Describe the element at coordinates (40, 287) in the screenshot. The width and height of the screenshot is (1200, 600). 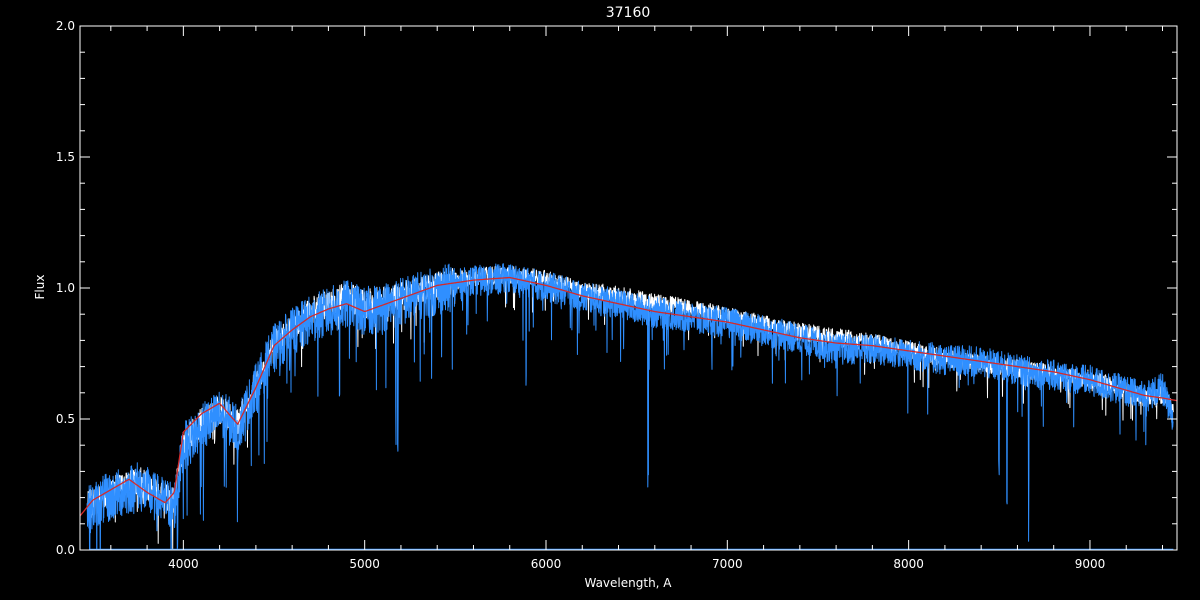
I see `y-axis-label: Flux` at that location.